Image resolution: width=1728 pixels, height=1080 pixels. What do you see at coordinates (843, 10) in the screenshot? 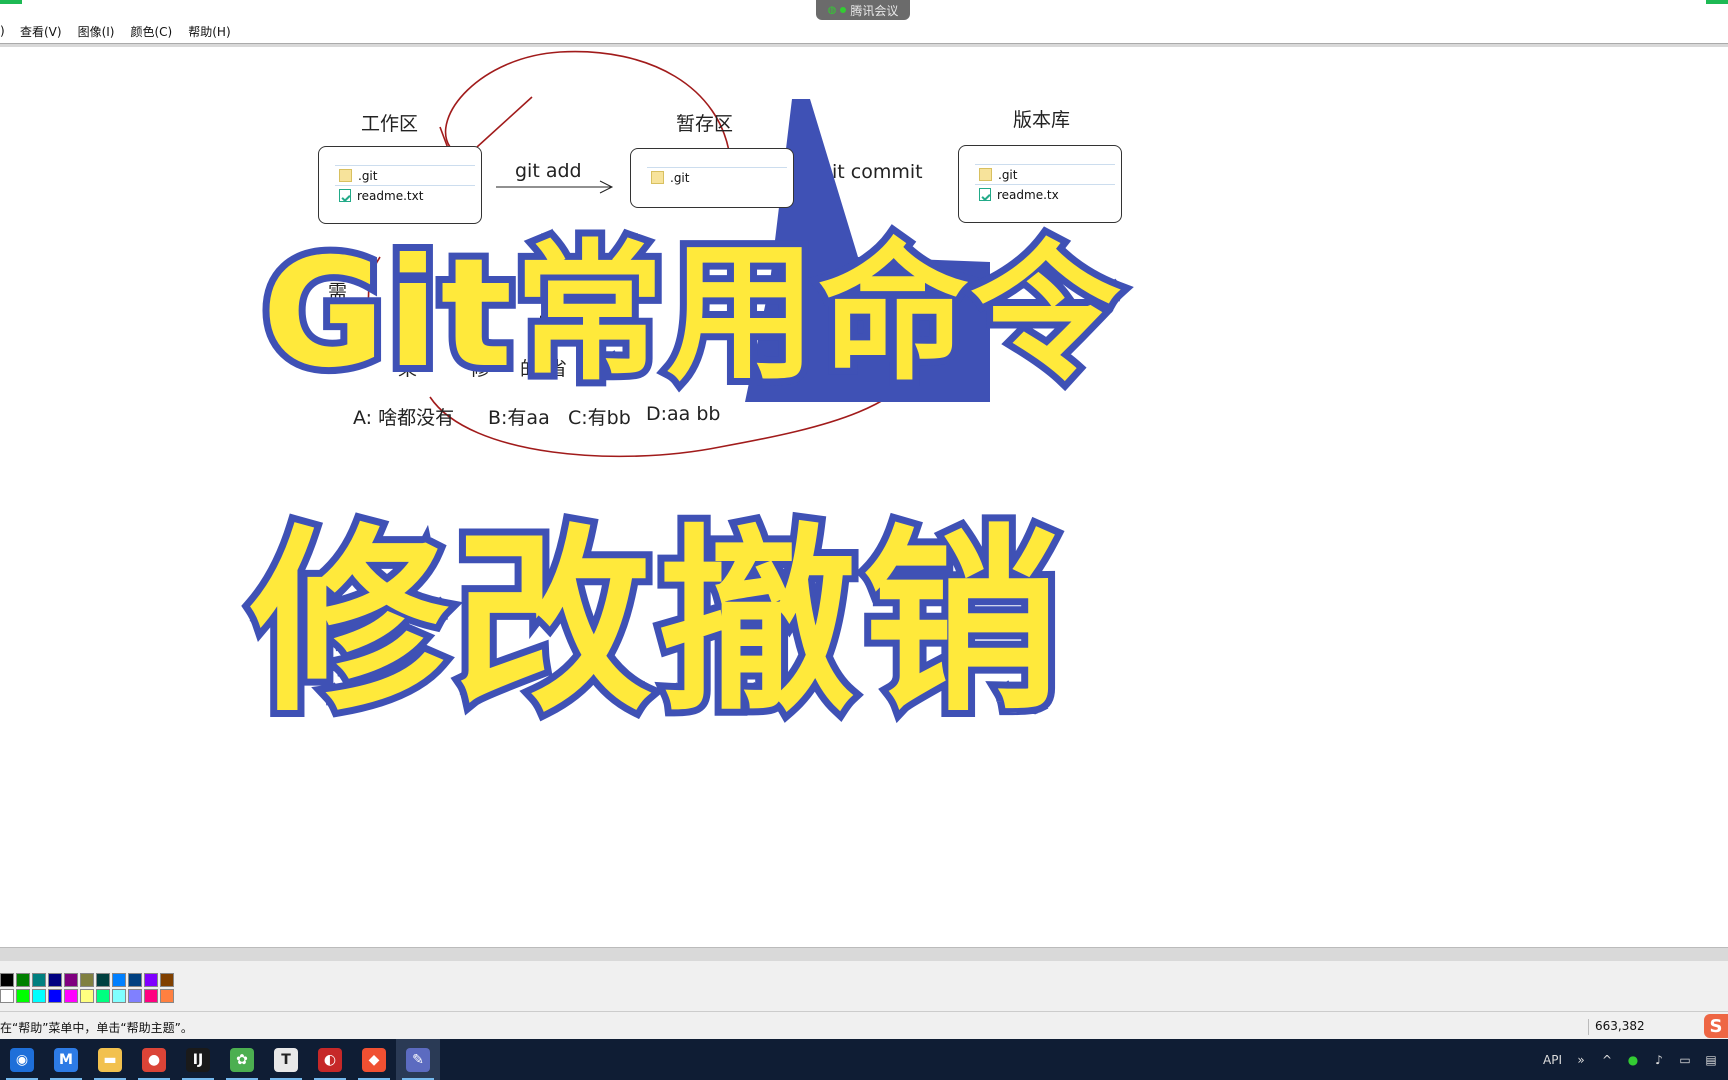
I see `recording-dot-icon` at bounding box center [843, 10].